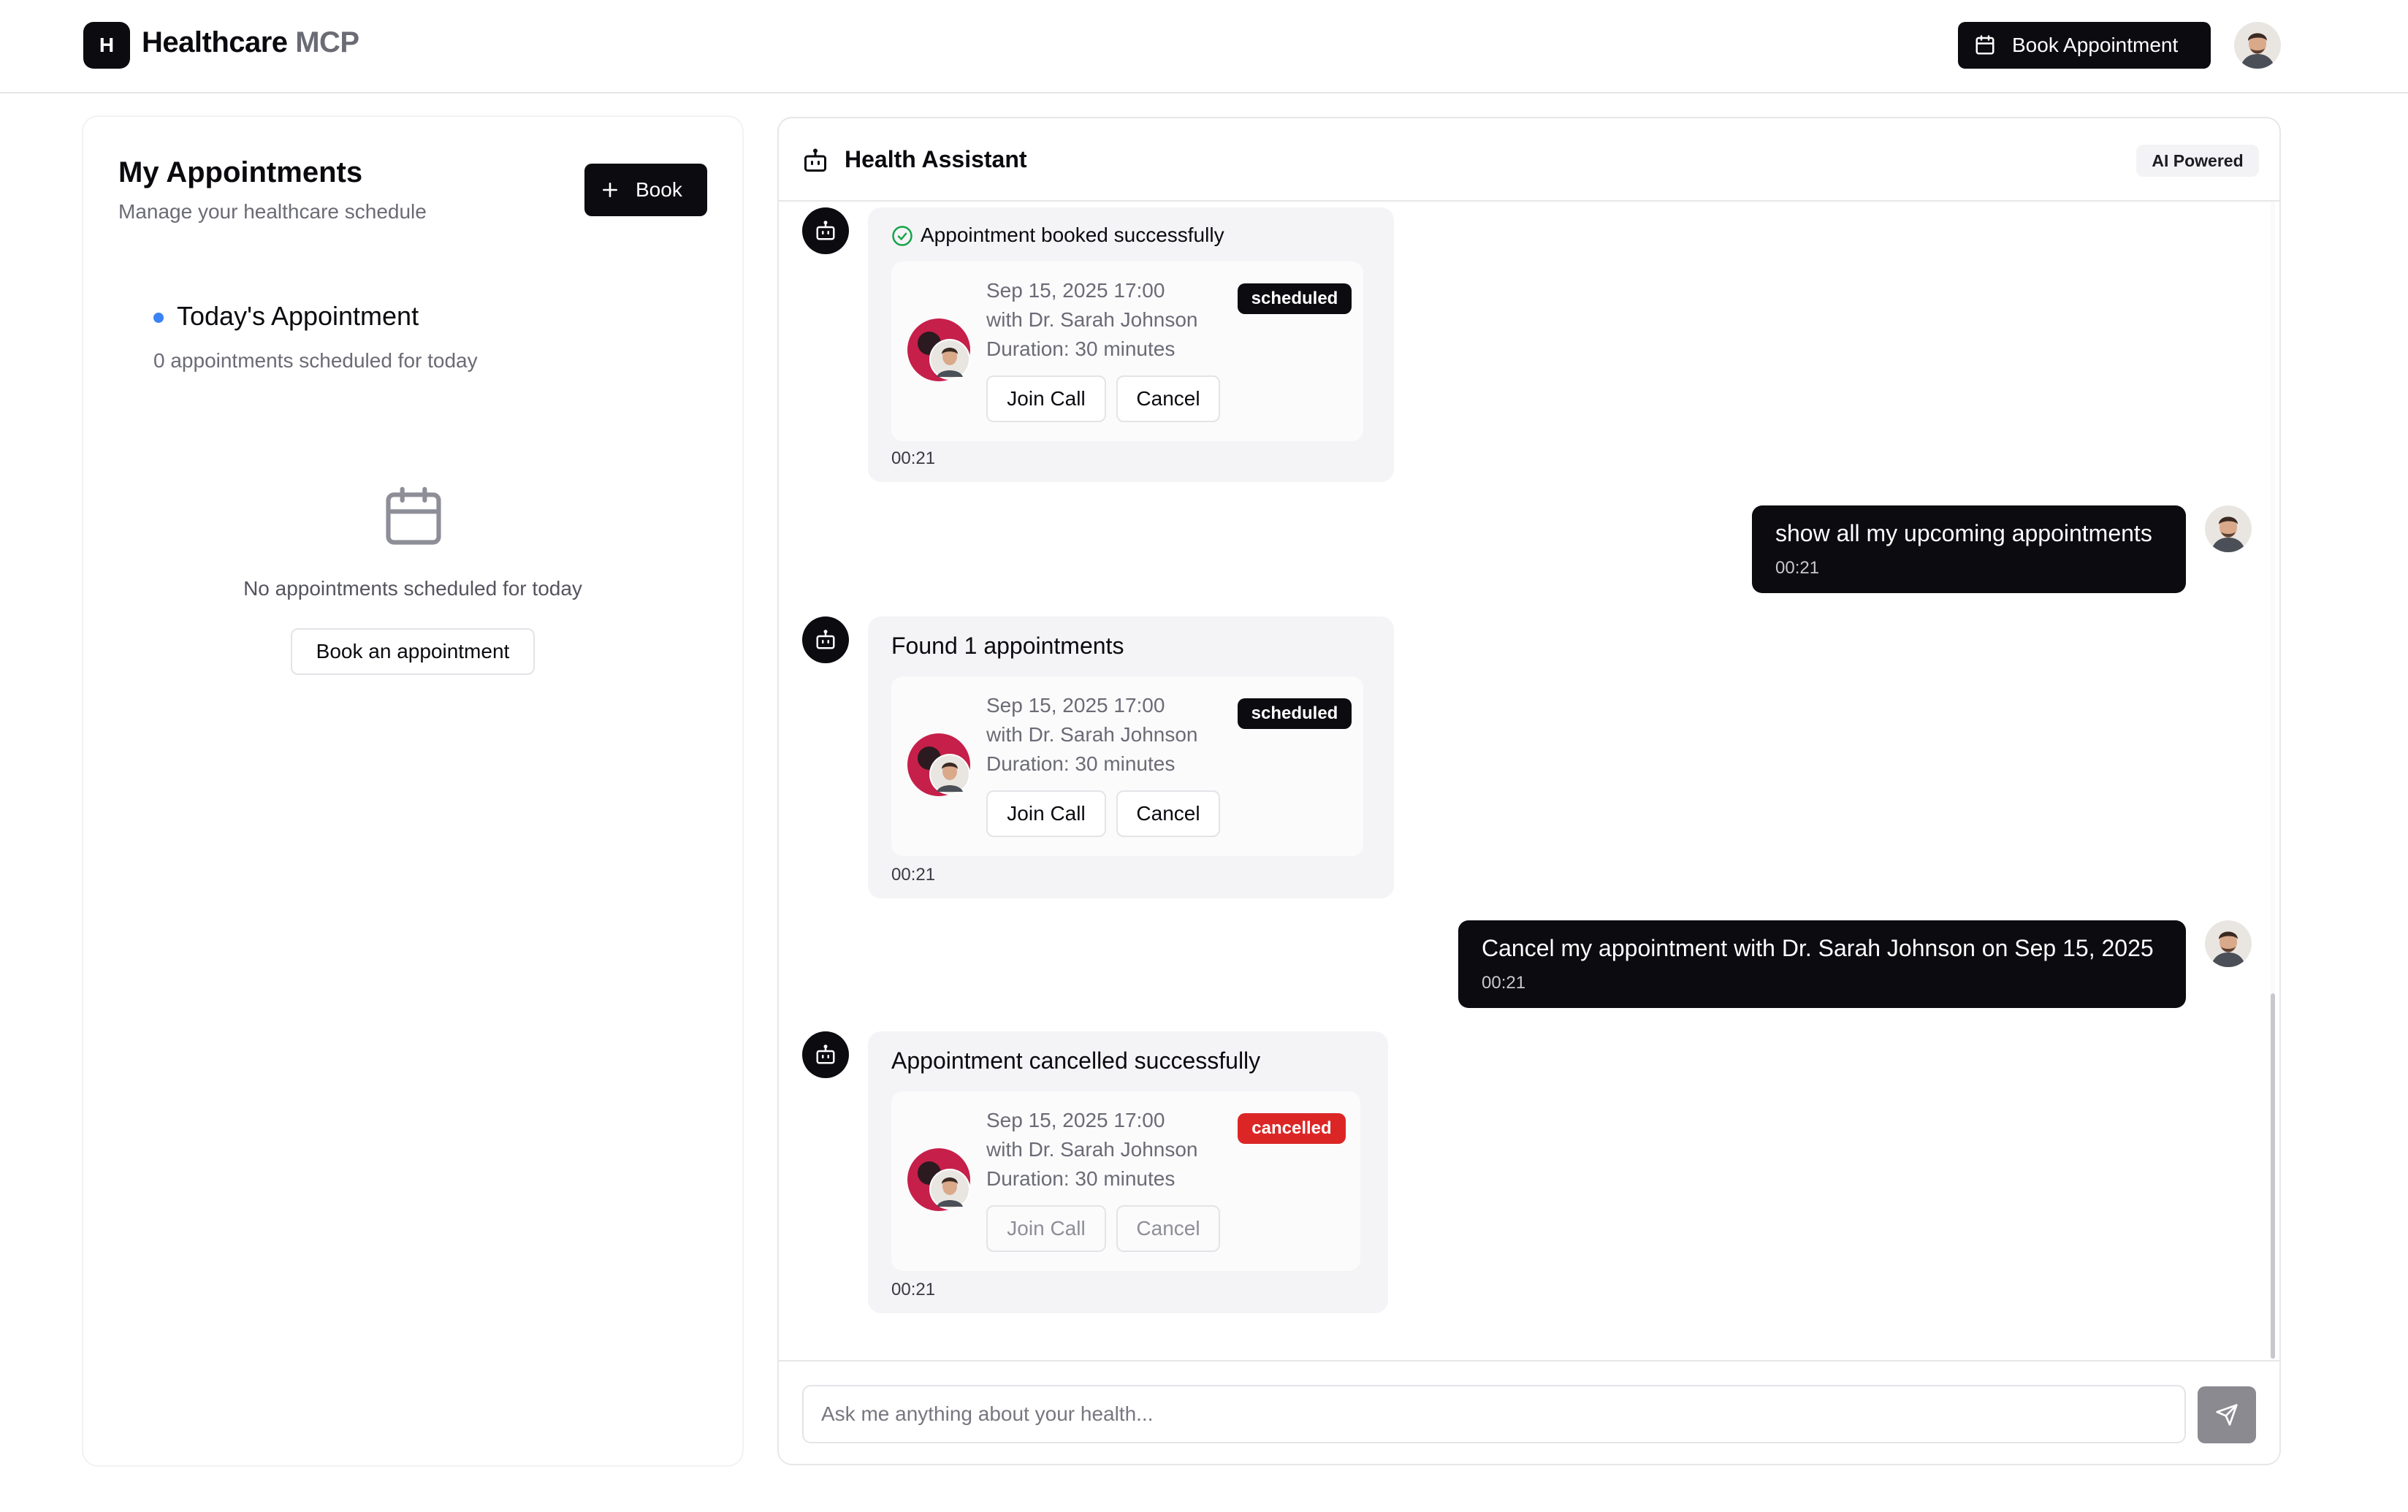 The image size is (2408, 1512). Describe the element at coordinates (240, 172) in the screenshot. I see `panel-title: My Appointments` at that location.